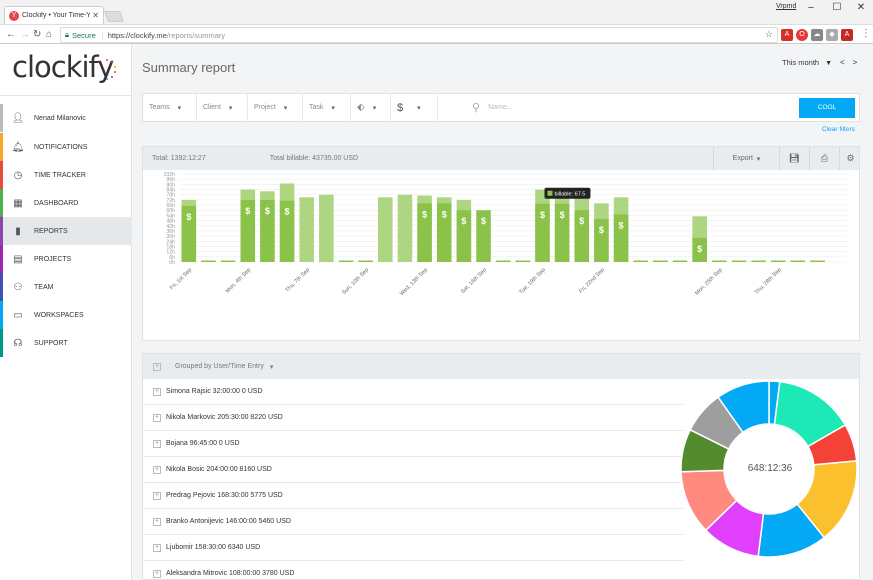 The width and height of the screenshot is (873, 580). I want to click on x-tick-label: Mon, 4th Sep, so click(238, 280).